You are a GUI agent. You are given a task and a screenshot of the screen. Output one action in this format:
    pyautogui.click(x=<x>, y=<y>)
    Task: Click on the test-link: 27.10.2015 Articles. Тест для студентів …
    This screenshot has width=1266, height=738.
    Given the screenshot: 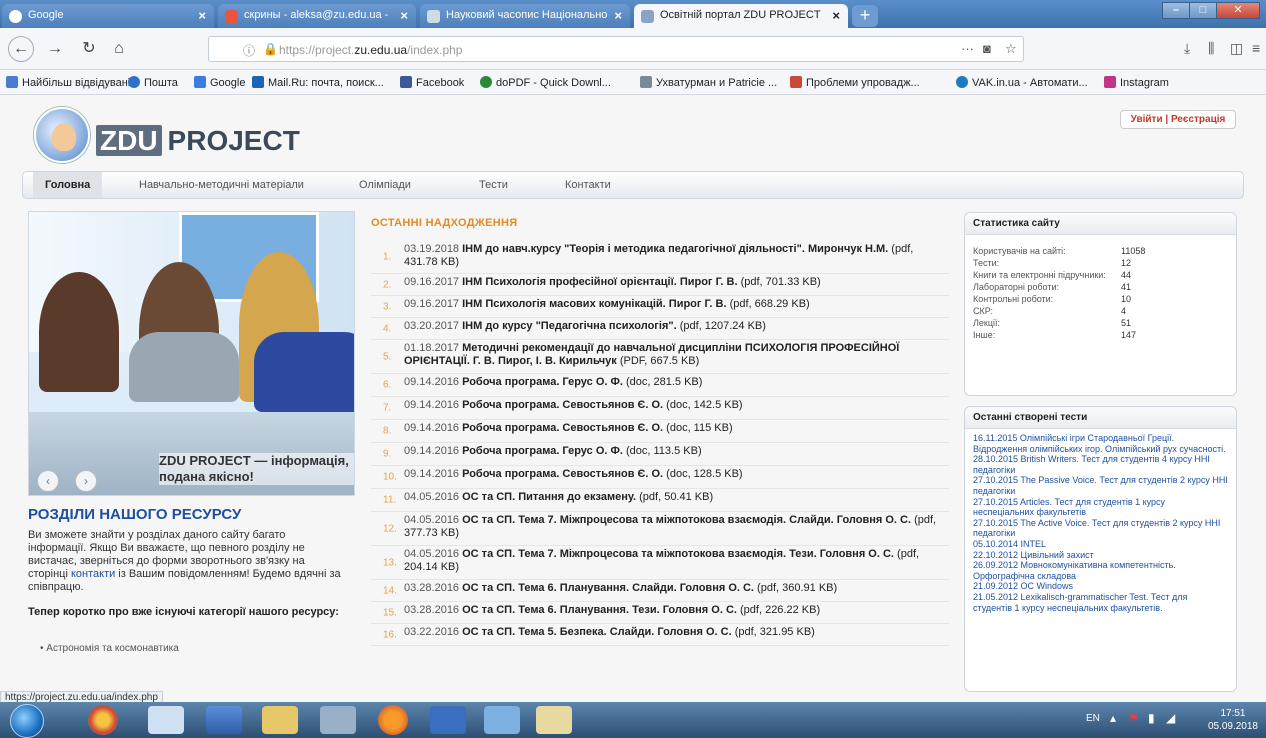 What is the action you would take?
    pyautogui.click(x=1100, y=507)
    